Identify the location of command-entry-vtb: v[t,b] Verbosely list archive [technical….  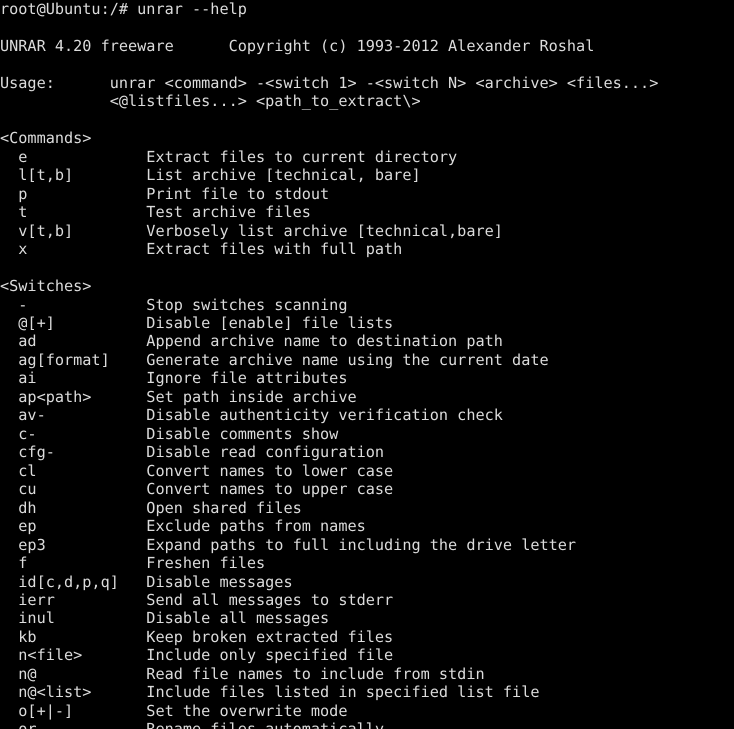
(251, 230).